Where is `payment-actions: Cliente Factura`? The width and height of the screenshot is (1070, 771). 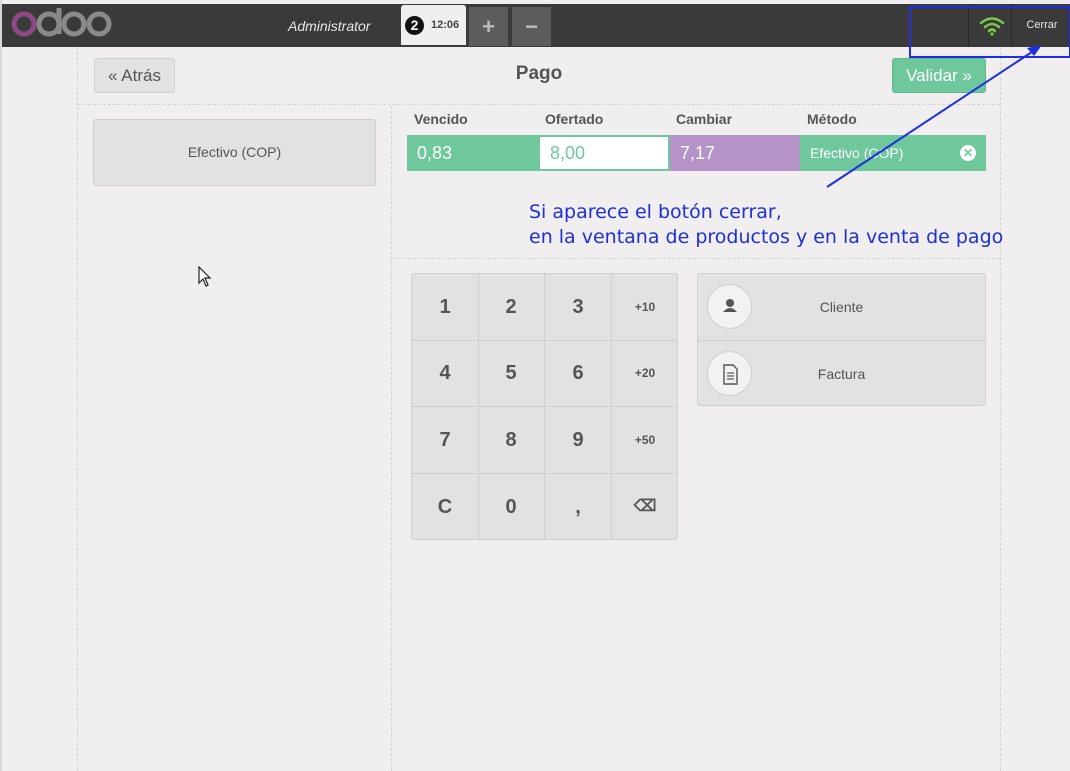 payment-actions: Cliente Factura is located at coordinates (841, 339).